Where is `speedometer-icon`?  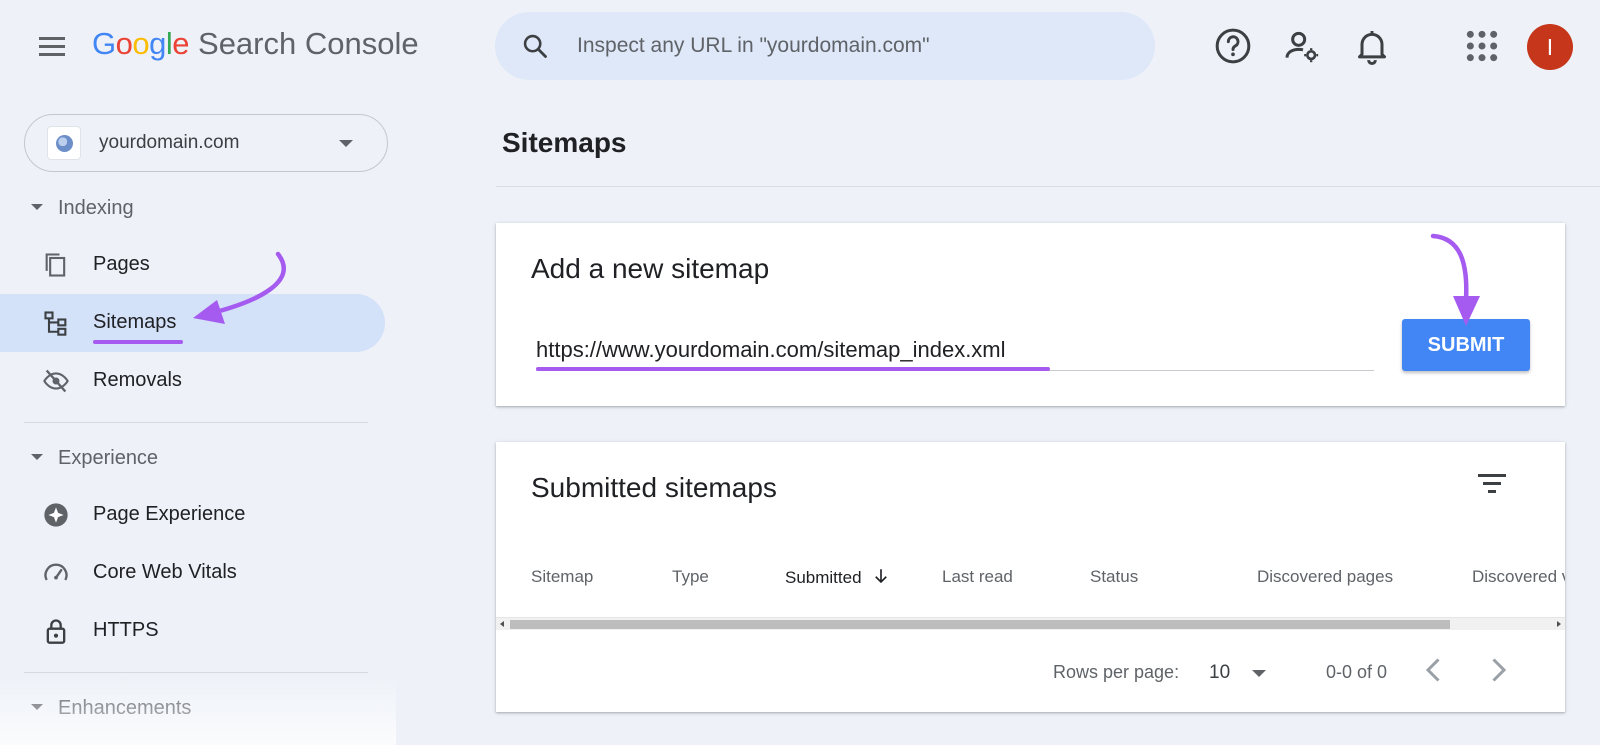 speedometer-icon is located at coordinates (56, 572).